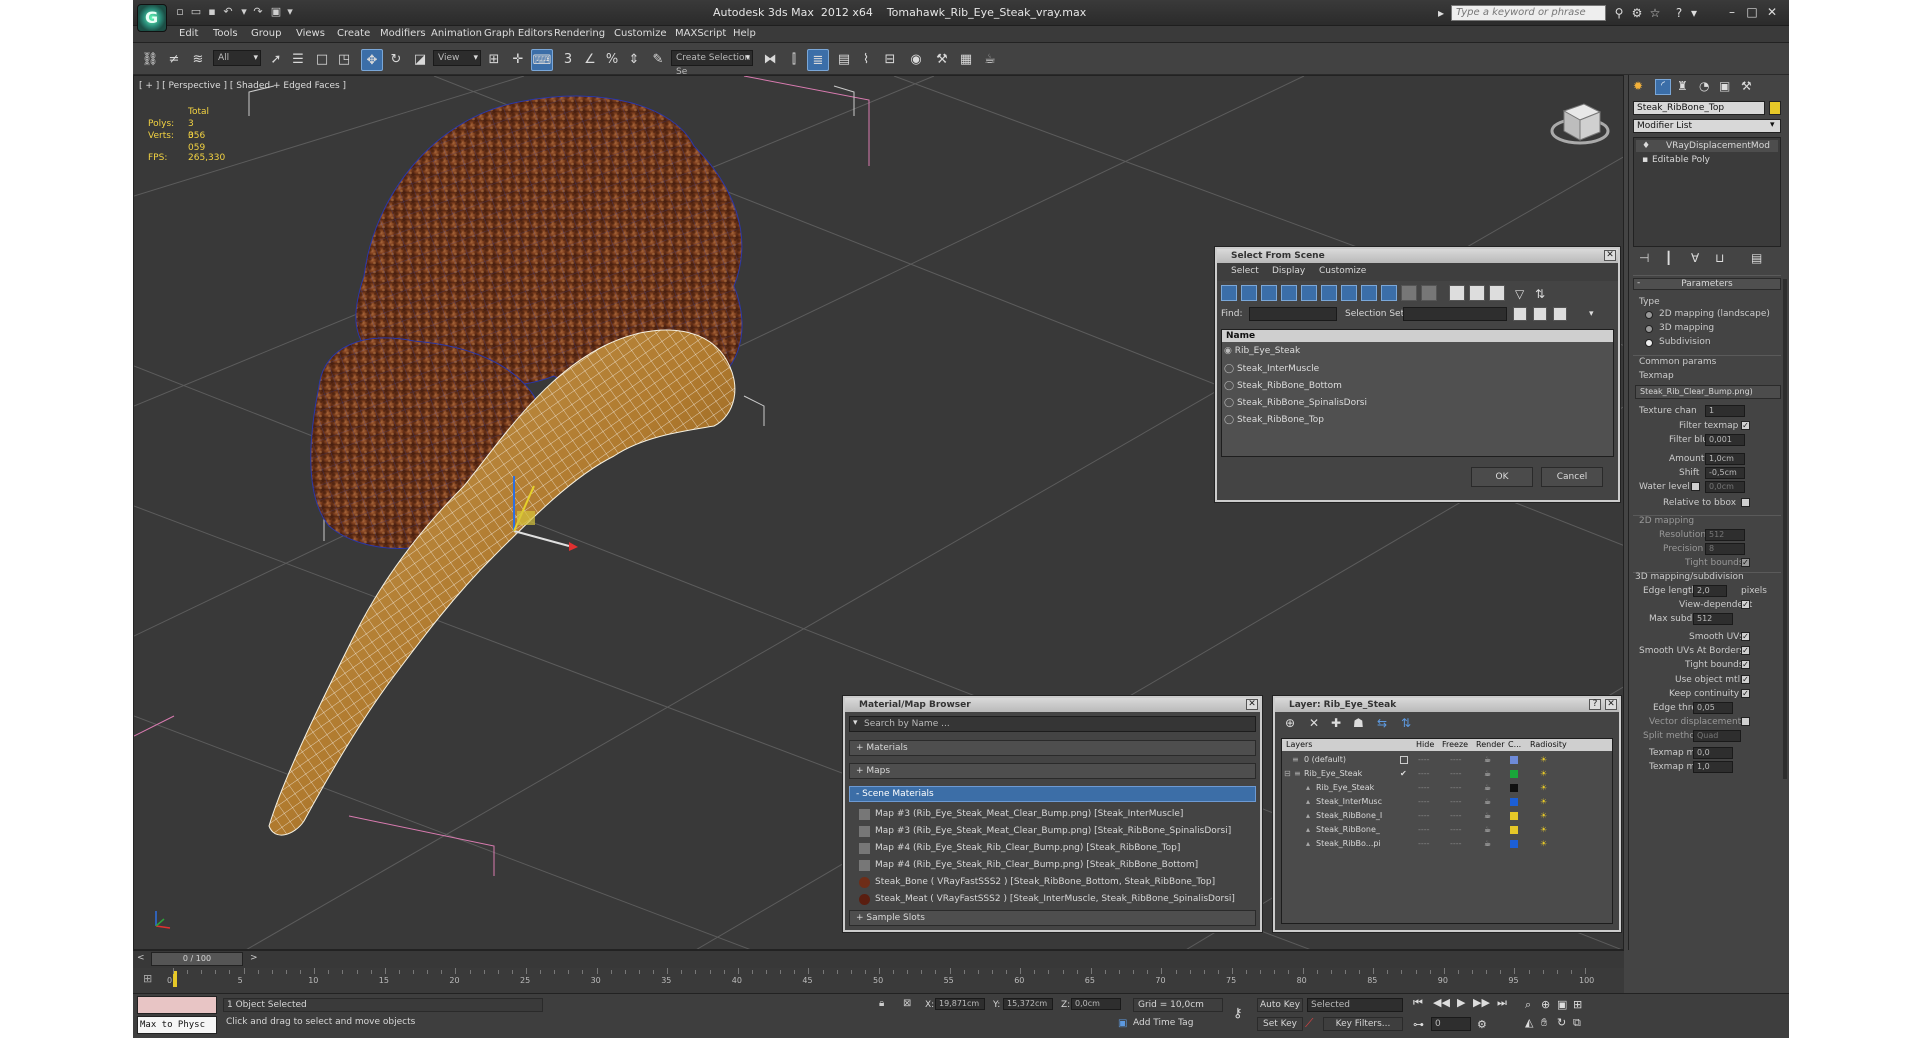 This screenshot has width=1920, height=1038. Describe the element at coordinates (1695, 486) in the screenshot. I see `water-level-checkbox` at that location.